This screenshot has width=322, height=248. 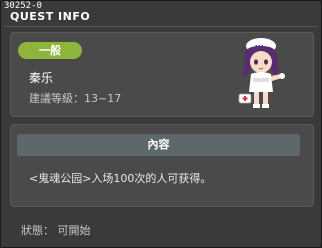 I want to click on nurse-npc-icon: w, so click(x=261, y=73).